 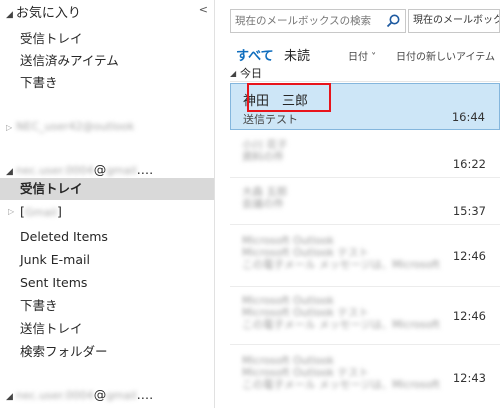 What do you see at coordinates (270, 119) in the screenshot?
I see `message-subject: 送信テスト` at bounding box center [270, 119].